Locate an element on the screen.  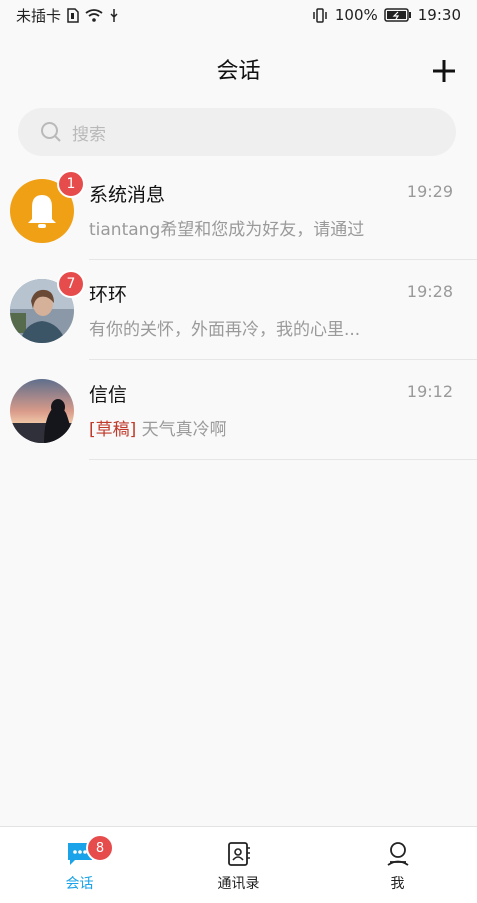
conversation-name: 系统消息 is located at coordinates (127, 195).